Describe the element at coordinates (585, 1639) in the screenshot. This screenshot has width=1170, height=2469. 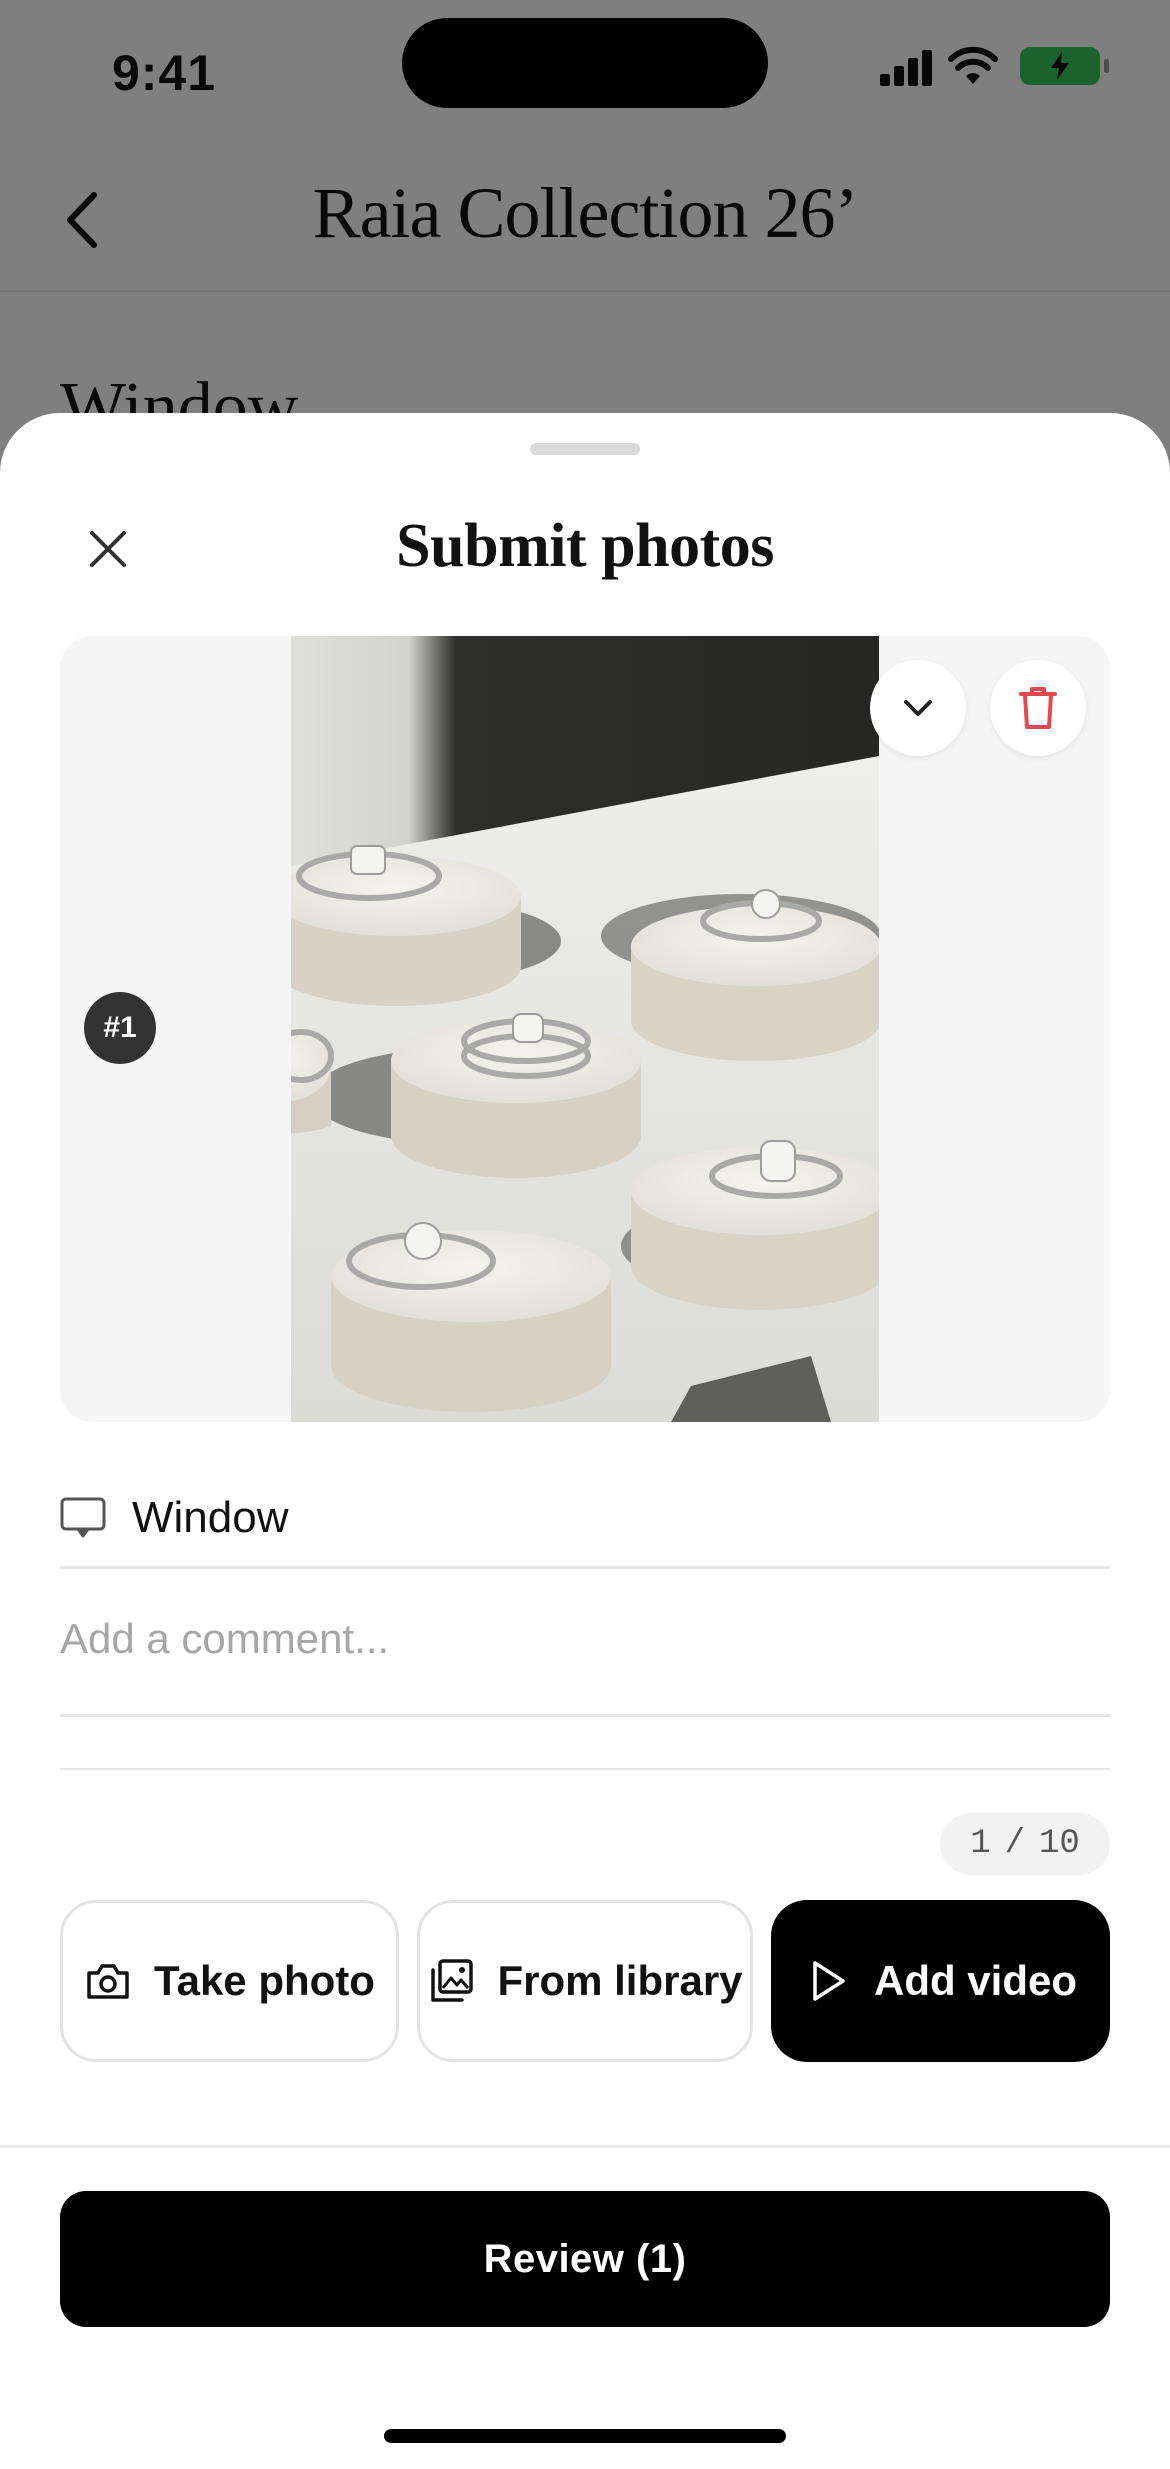
I see `comment-input` at that location.